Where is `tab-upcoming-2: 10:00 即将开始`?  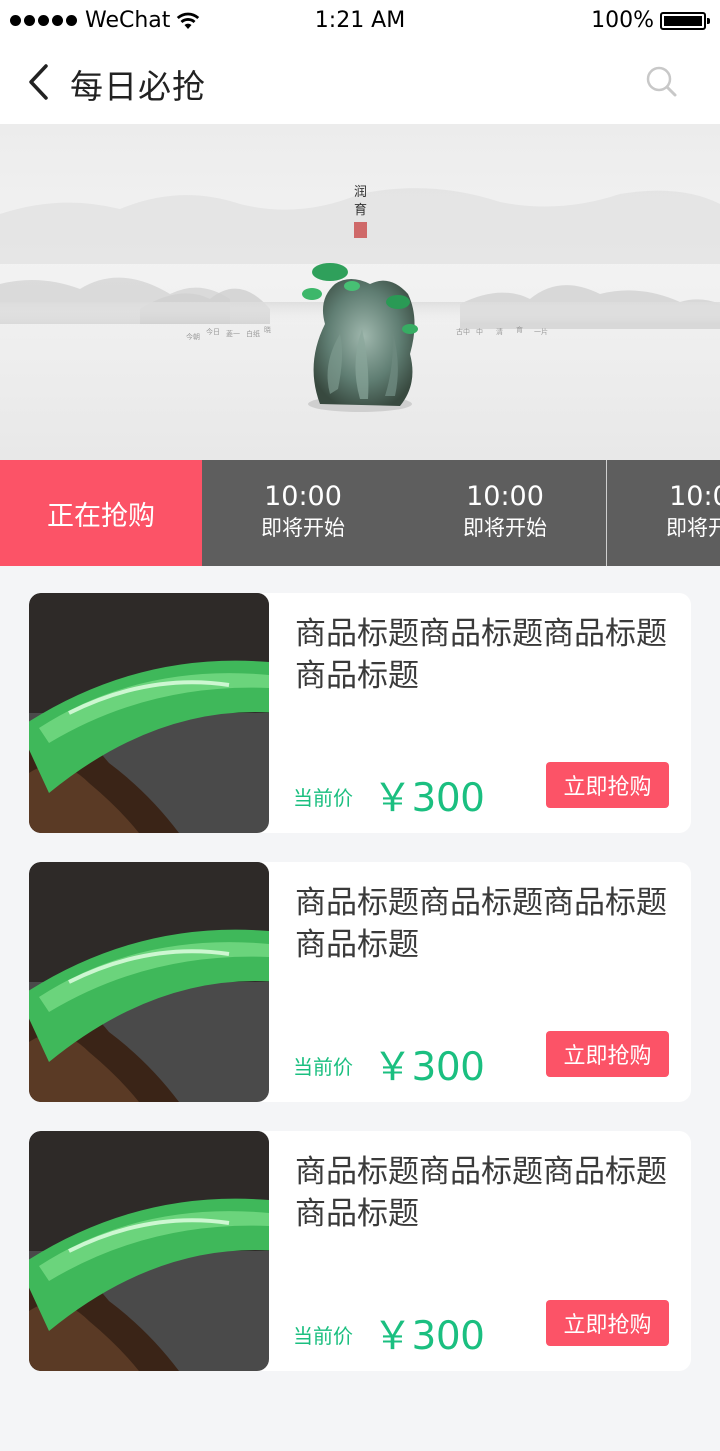
tab-upcoming-2: 10:00 即将开始 is located at coordinates (505, 513).